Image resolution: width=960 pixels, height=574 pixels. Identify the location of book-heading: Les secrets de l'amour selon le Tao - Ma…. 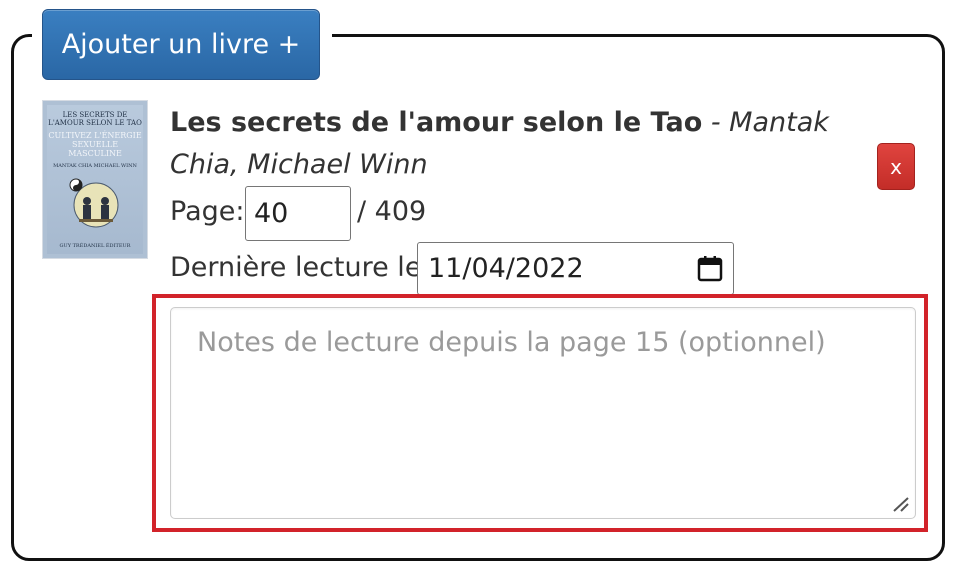
(510, 144).